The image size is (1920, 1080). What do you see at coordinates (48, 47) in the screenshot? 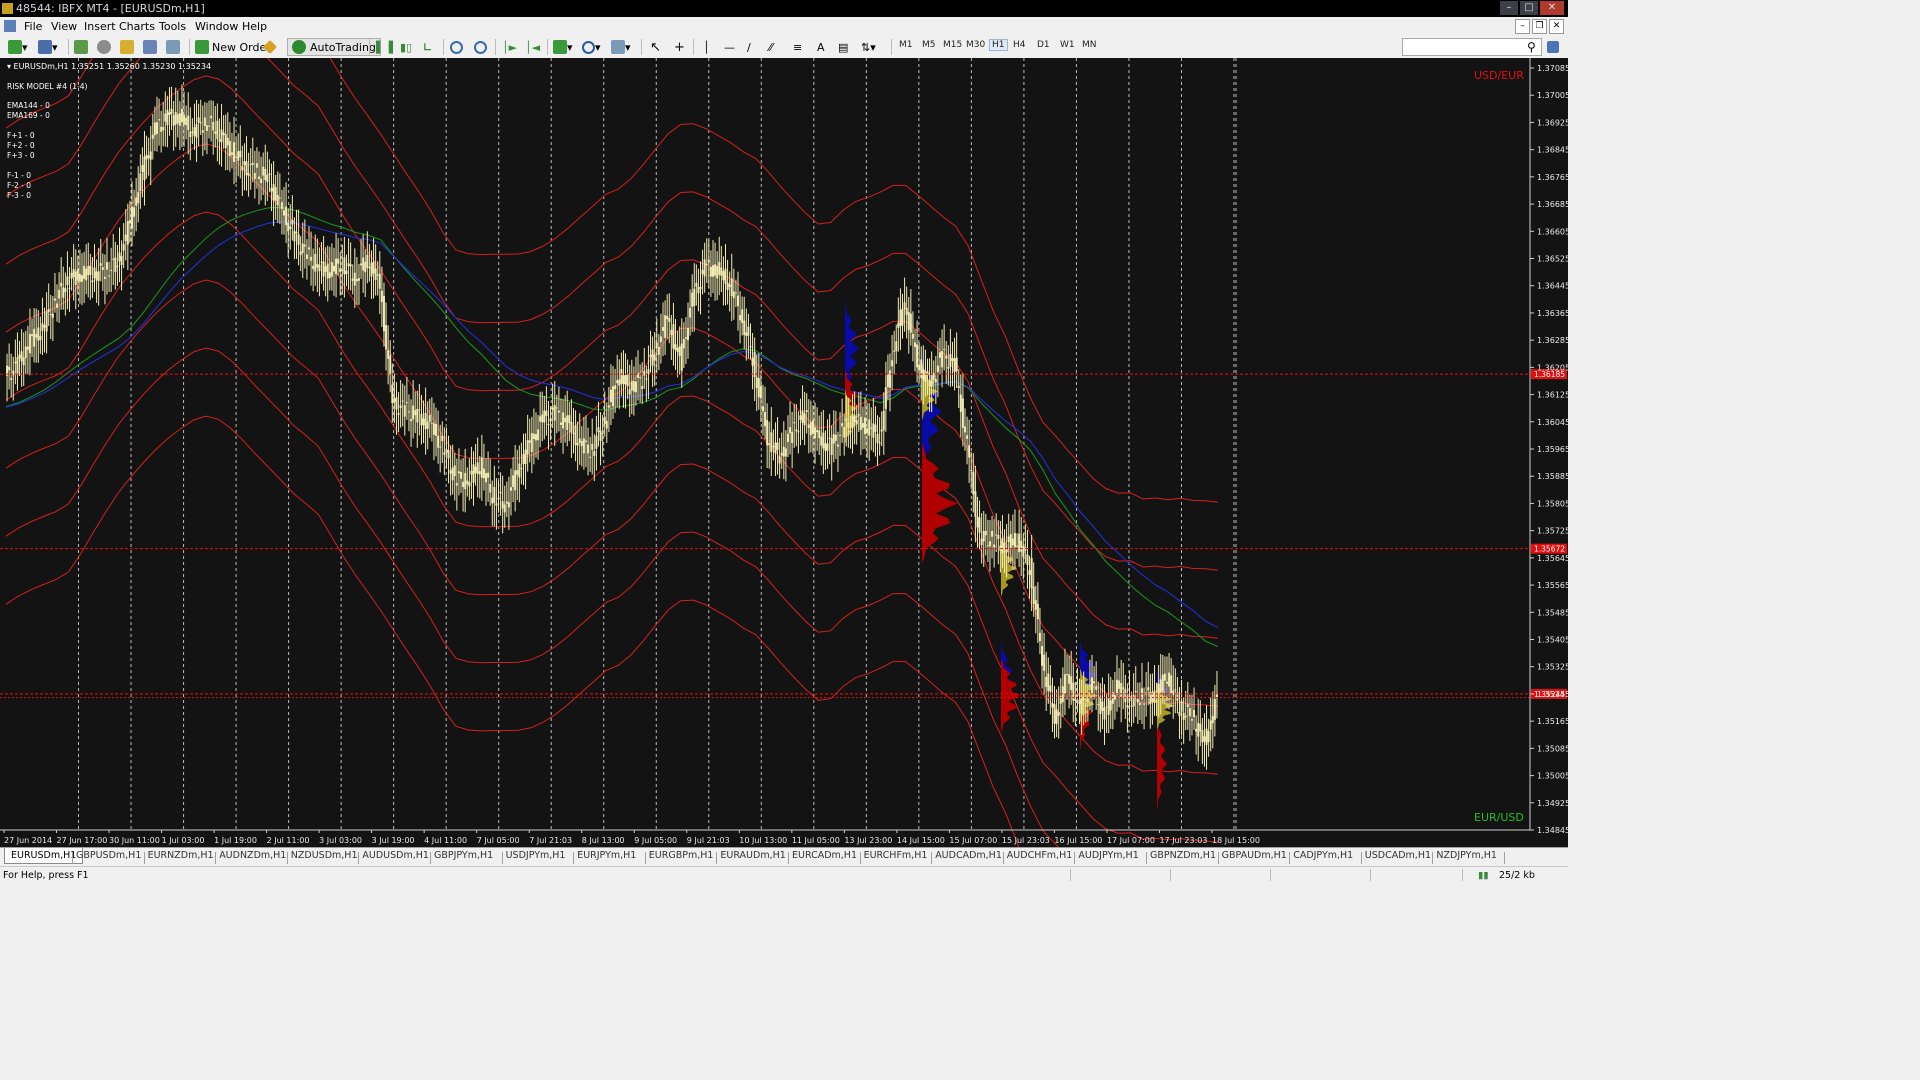
I see `profiles-button: ▾` at bounding box center [48, 47].